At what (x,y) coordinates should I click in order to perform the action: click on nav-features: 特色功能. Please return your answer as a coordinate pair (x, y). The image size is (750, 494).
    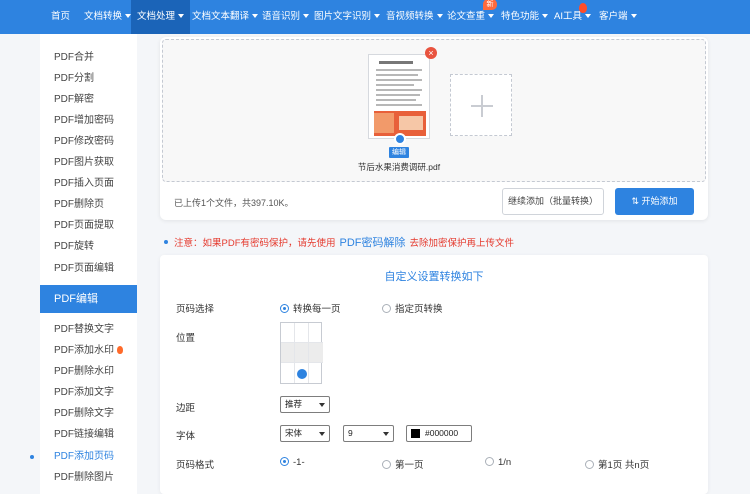
    Looking at the image, I should click on (525, 17).